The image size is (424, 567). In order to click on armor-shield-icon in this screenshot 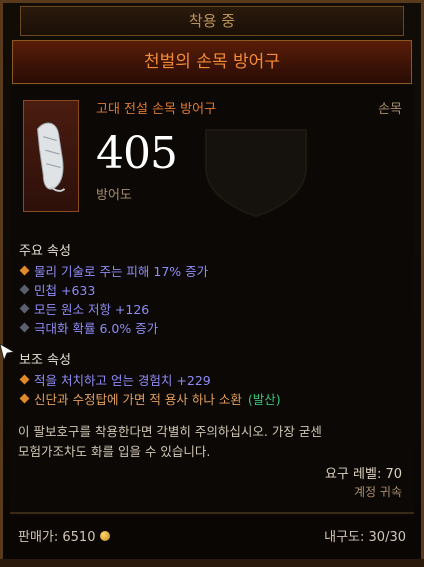, I will do `click(256, 173)`.